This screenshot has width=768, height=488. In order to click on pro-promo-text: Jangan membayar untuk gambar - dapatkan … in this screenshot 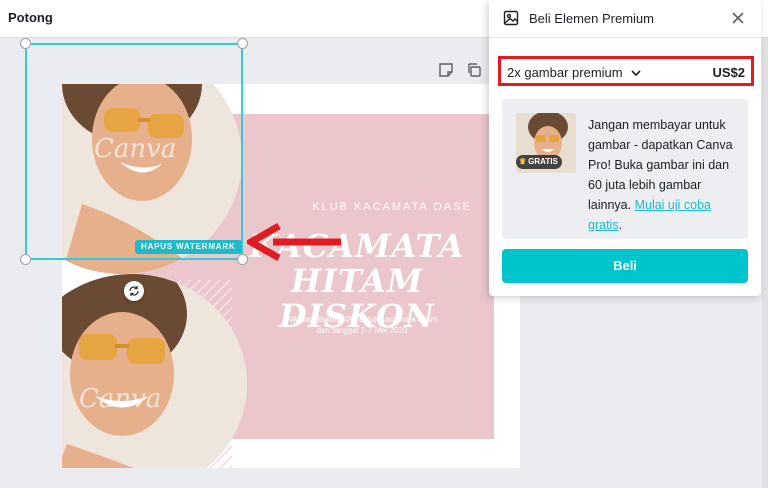, I will do `click(663, 175)`.